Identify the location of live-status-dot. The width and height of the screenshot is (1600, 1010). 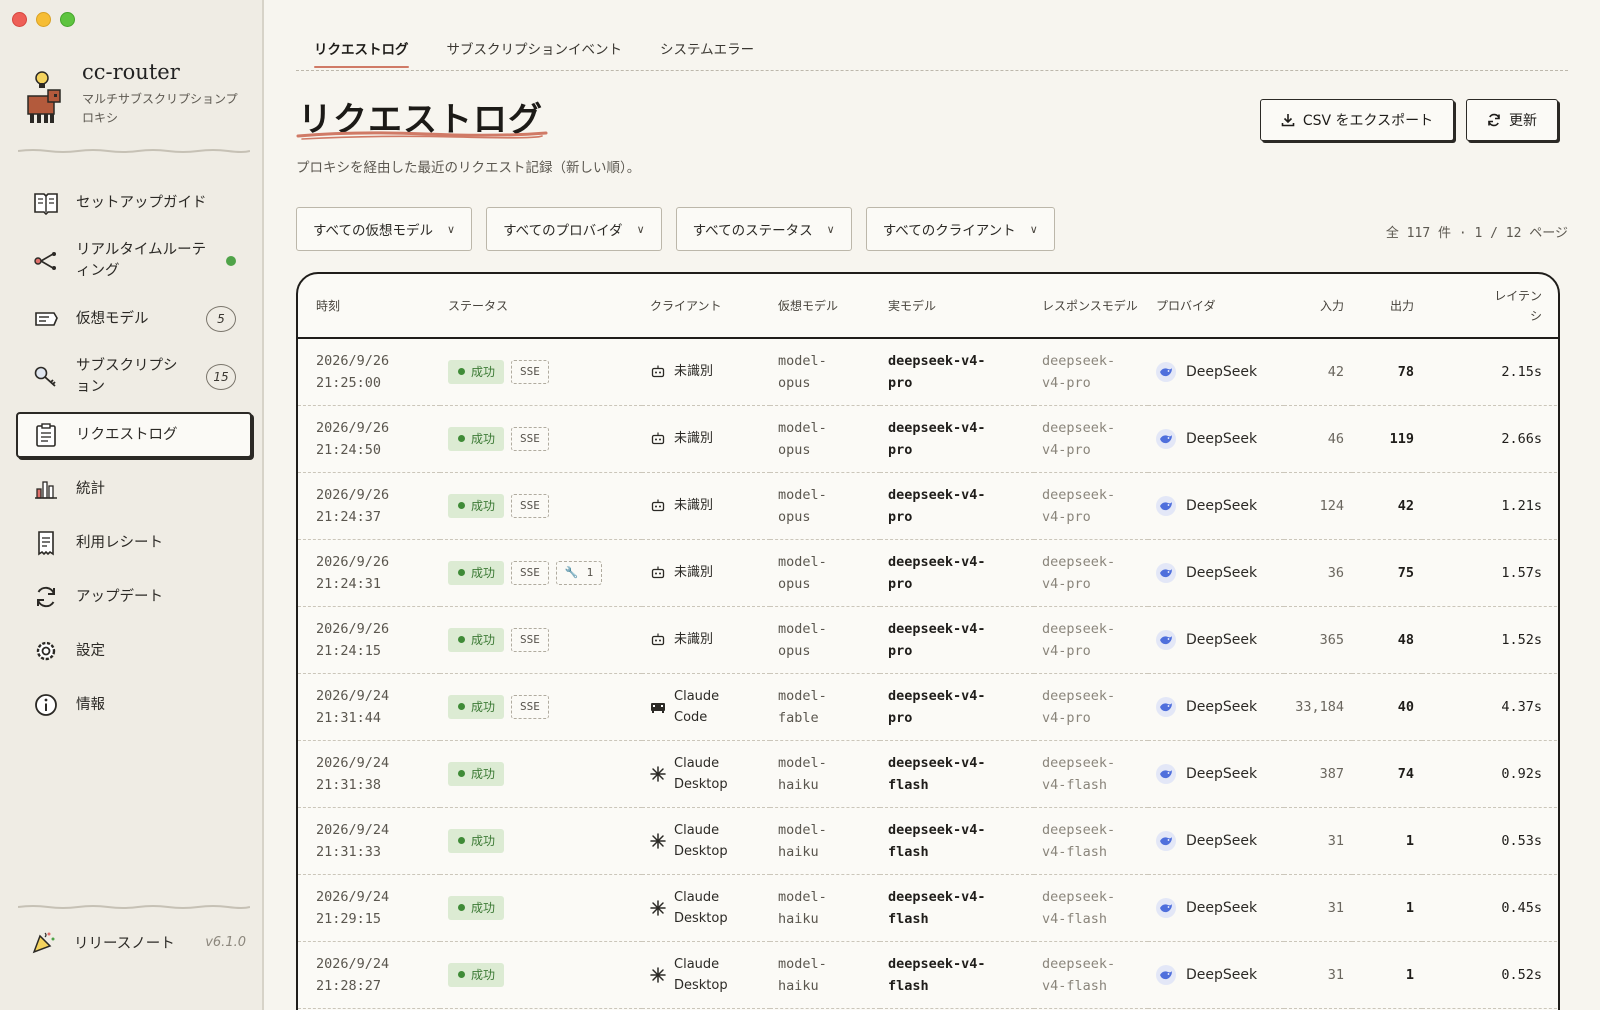
(231, 261).